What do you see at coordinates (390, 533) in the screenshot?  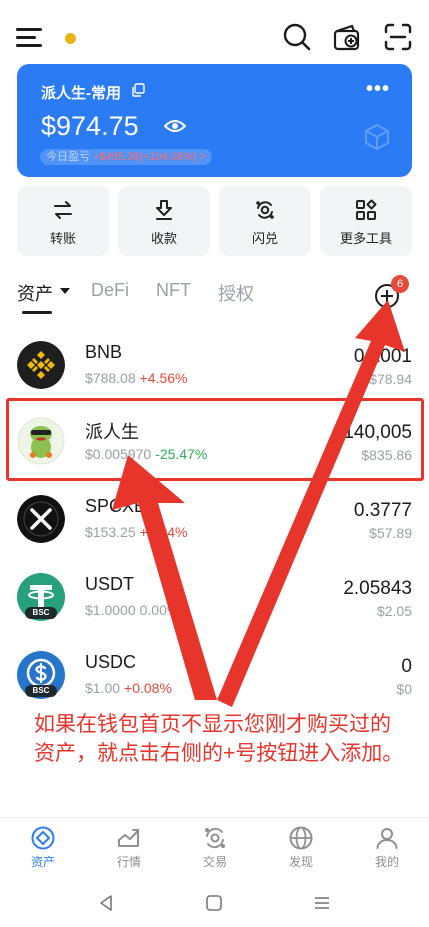 I see `asset-value: $57.89` at bounding box center [390, 533].